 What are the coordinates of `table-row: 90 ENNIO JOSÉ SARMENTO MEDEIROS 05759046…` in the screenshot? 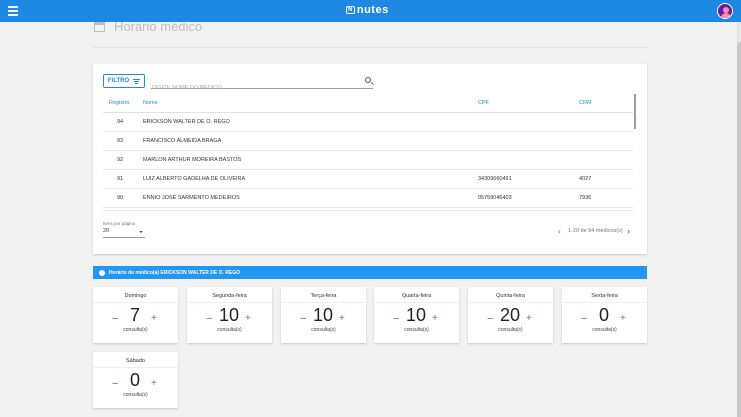 It's located at (368, 198).